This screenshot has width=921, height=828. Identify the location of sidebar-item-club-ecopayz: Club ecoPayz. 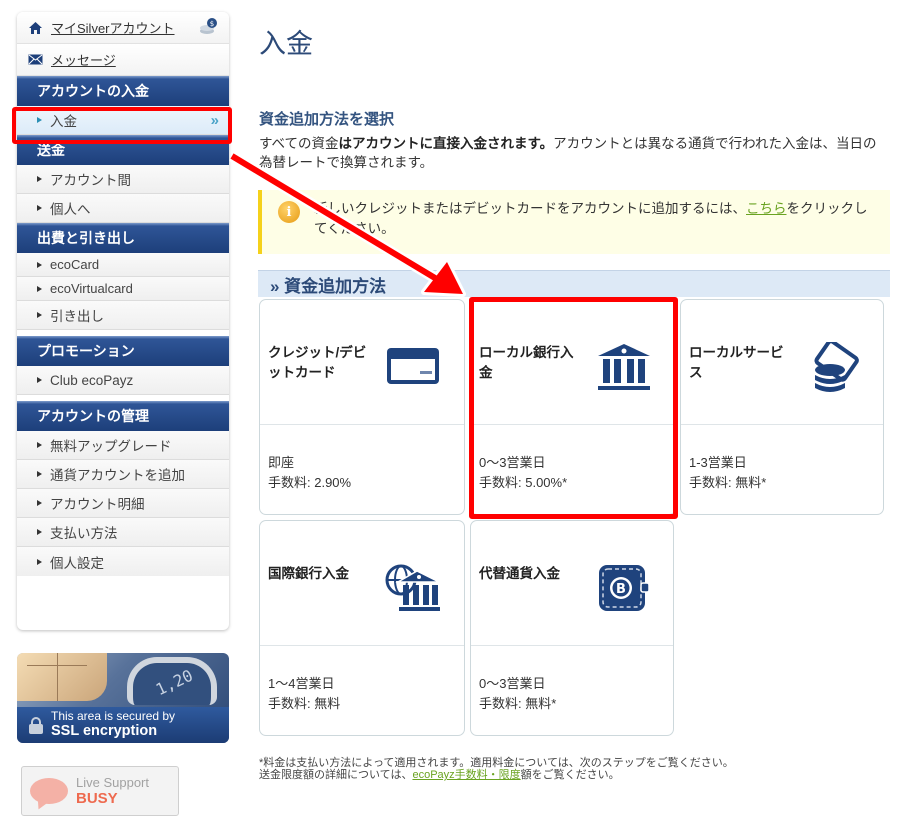
(123, 380).